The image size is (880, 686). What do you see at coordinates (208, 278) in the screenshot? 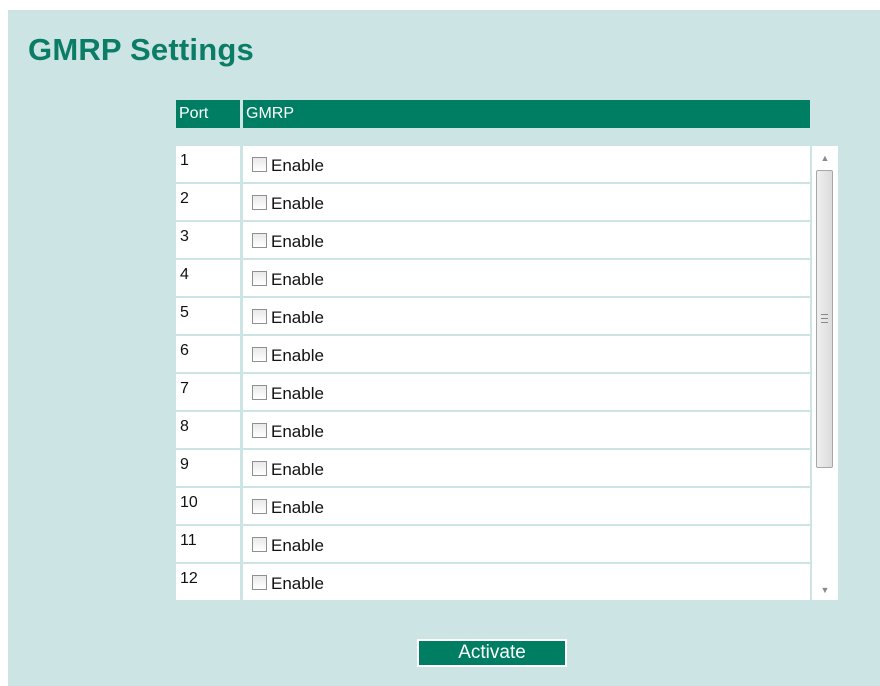
I see `port-number: 4` at bounding box center [208, 278].